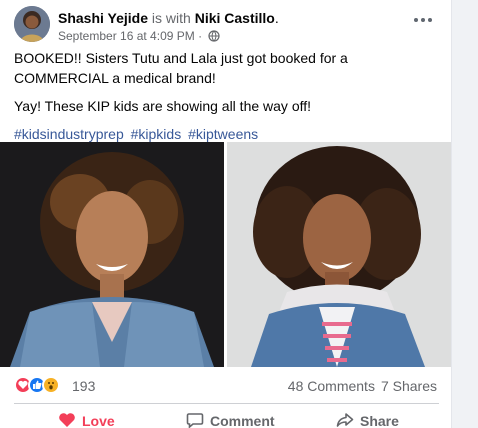 This screenshot has width=478, height=428. I want to click on hashtag-list: #kidsindustryprep #kipkids #kiptweens, so click(228, 134).